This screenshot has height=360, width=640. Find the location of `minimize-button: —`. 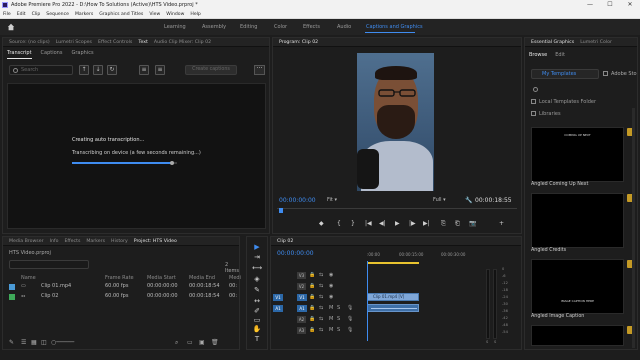

minimize-button: — is located at coordinates (590, 5).